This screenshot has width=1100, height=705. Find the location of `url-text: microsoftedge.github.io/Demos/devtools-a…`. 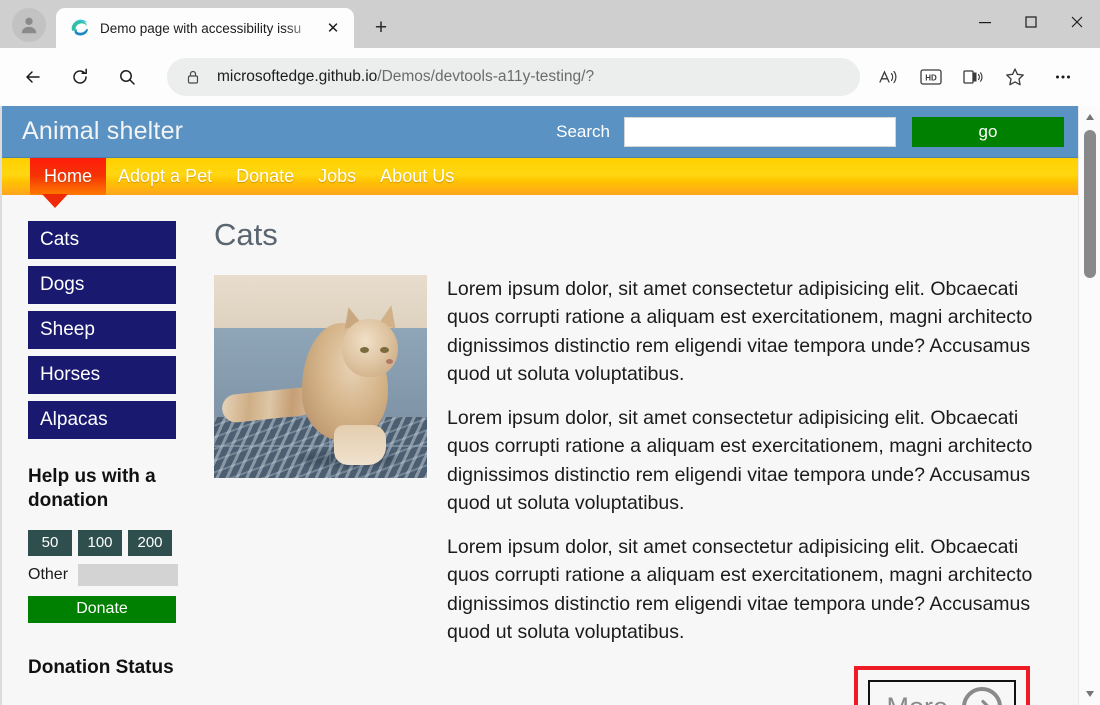

url-text: microsoftedge.github.io/Demos/devtools-a… is located at coordinates (405, 77).